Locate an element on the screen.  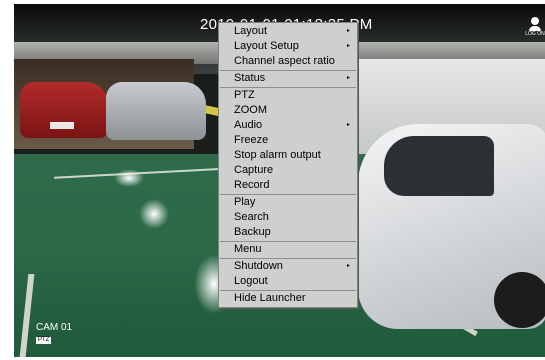
menu-item-label: Menu is located at coordinates (248, 249).